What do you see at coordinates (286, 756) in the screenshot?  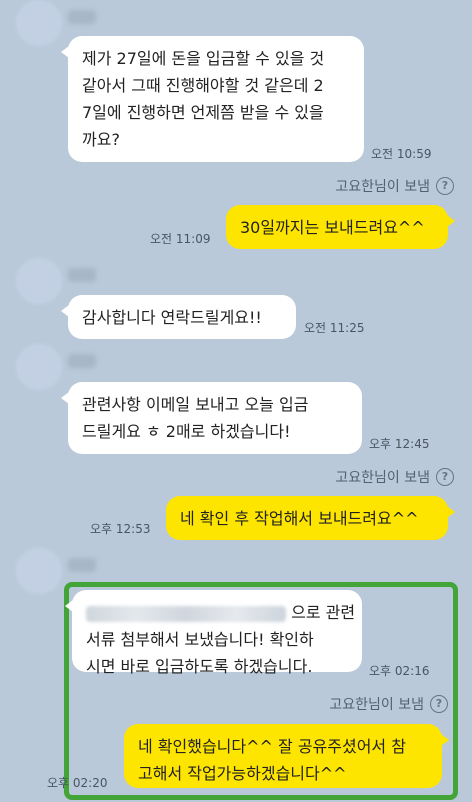 I see `message-bubble-outgoing: 네 확인했습니다^^ 잘 공유주셨어서 참 고해서 작업가능하겠습니다^^` at bounding box center [286, 756].